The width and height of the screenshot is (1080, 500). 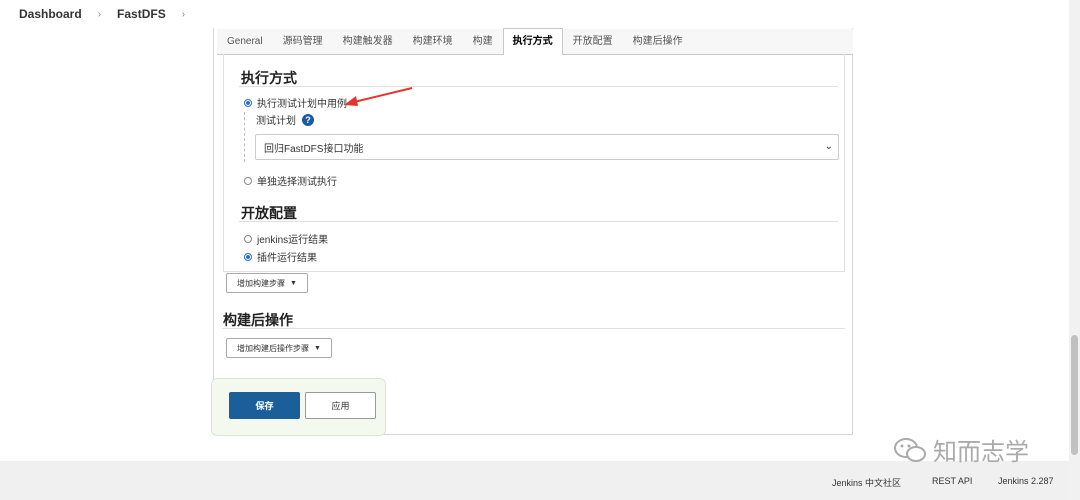 I want to click on apply-button: 应用, so click(x=340, y=405).